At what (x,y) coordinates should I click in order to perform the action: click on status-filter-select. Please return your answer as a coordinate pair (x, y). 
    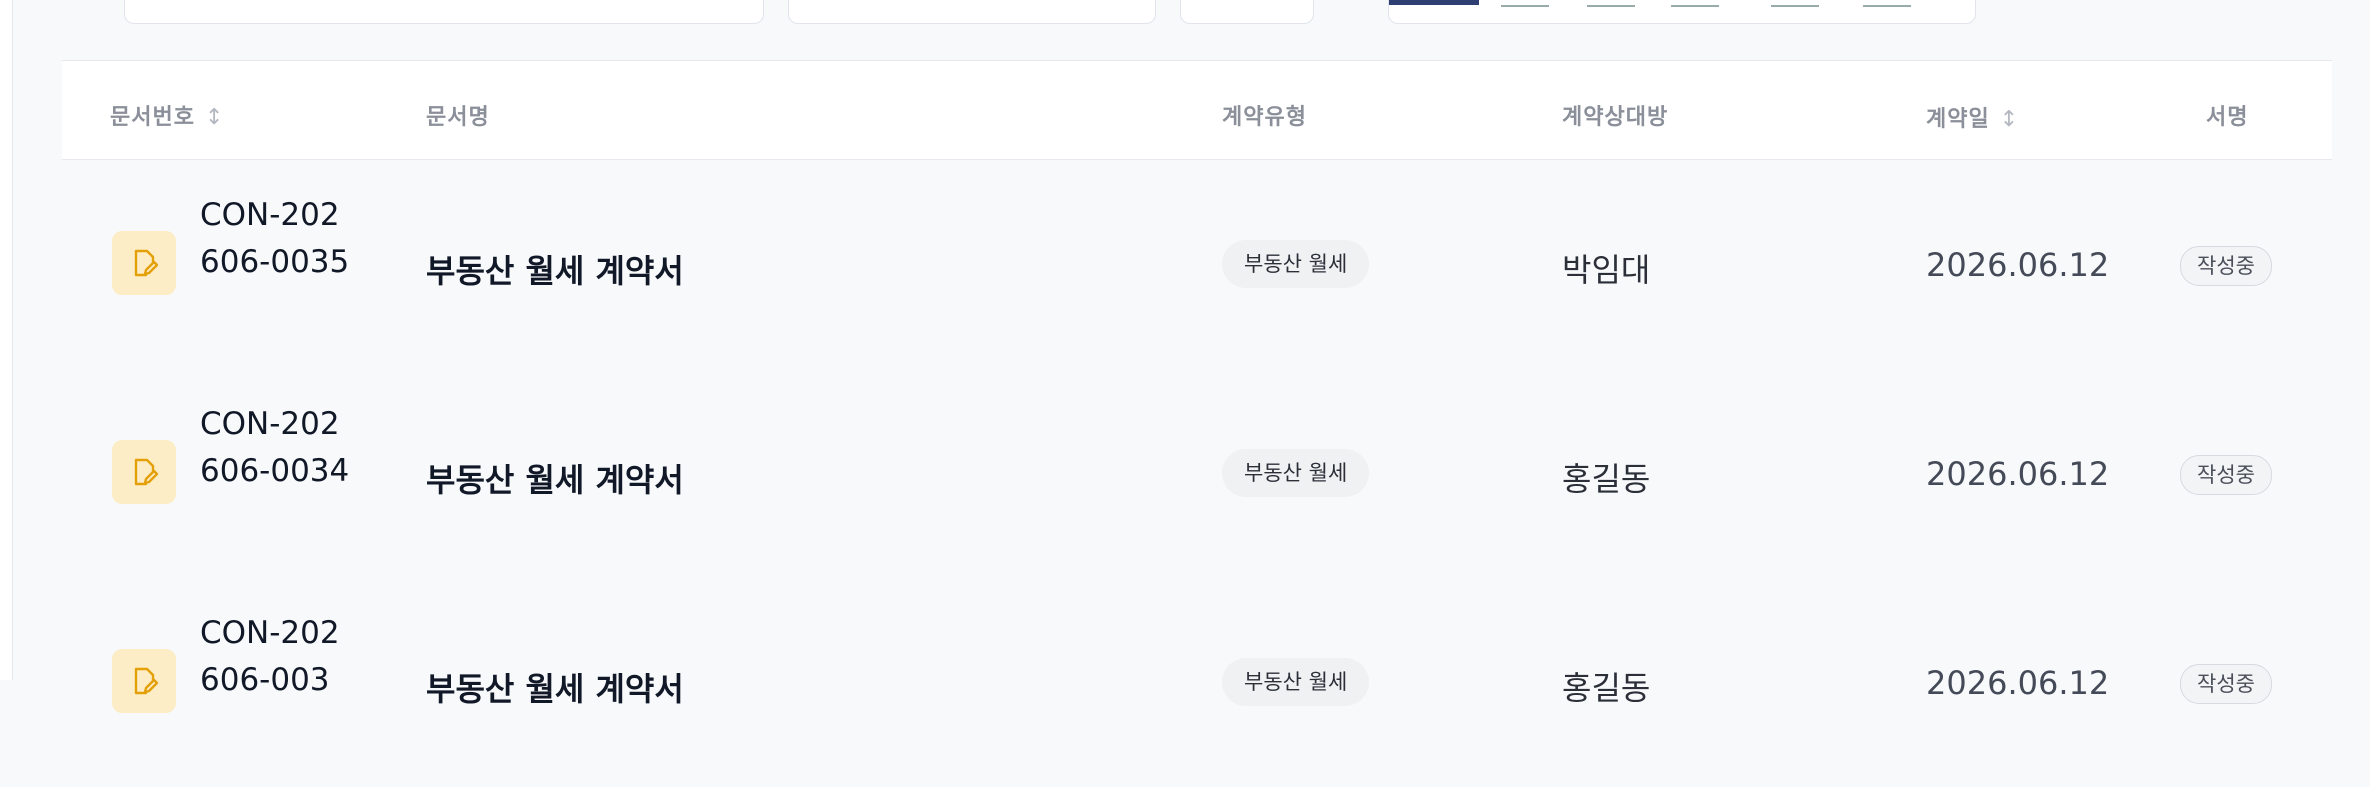
    Looking at the image, I should click on (1247, 12).